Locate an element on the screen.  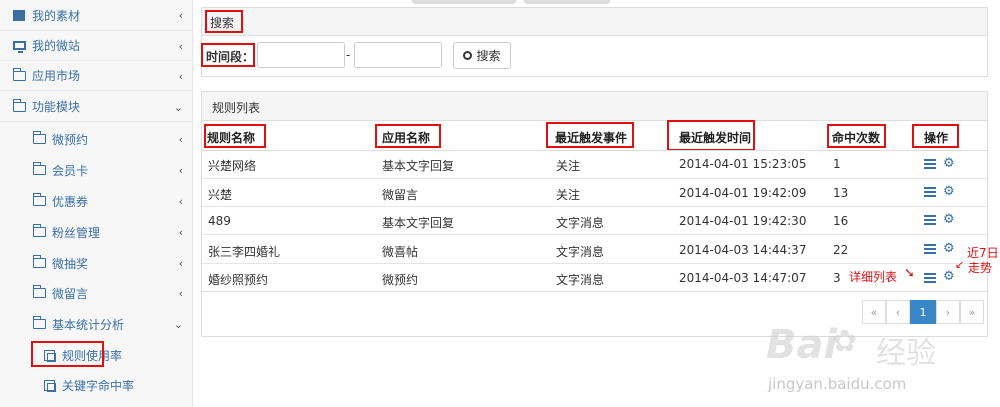
cell-rule-name: 婚纱照预约 is located at coordinates (238, 280).